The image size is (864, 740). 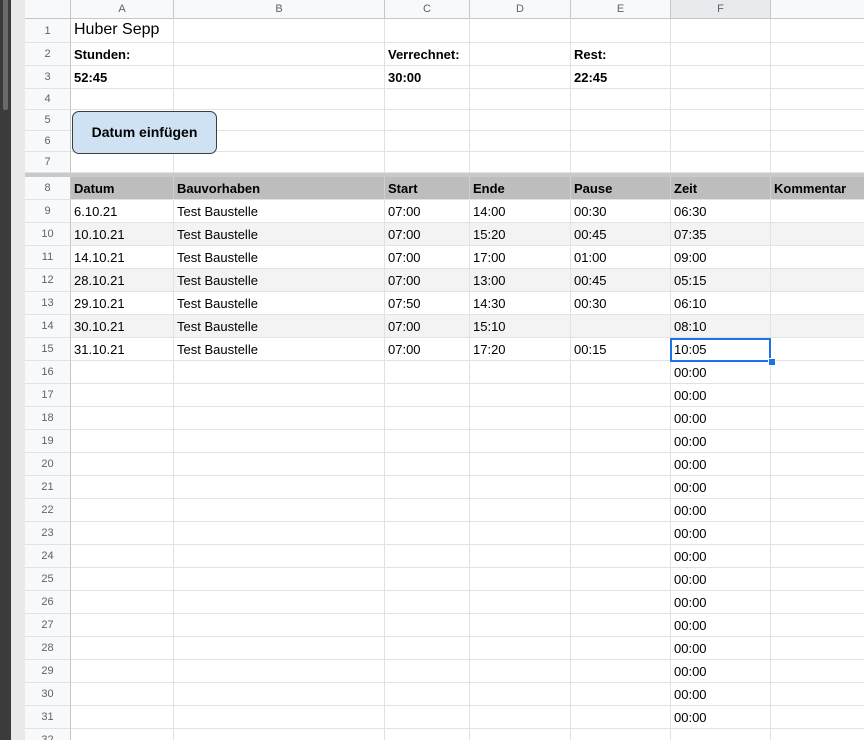 I want to click on cell-F22: 00:00, so click(x=721, y=510).